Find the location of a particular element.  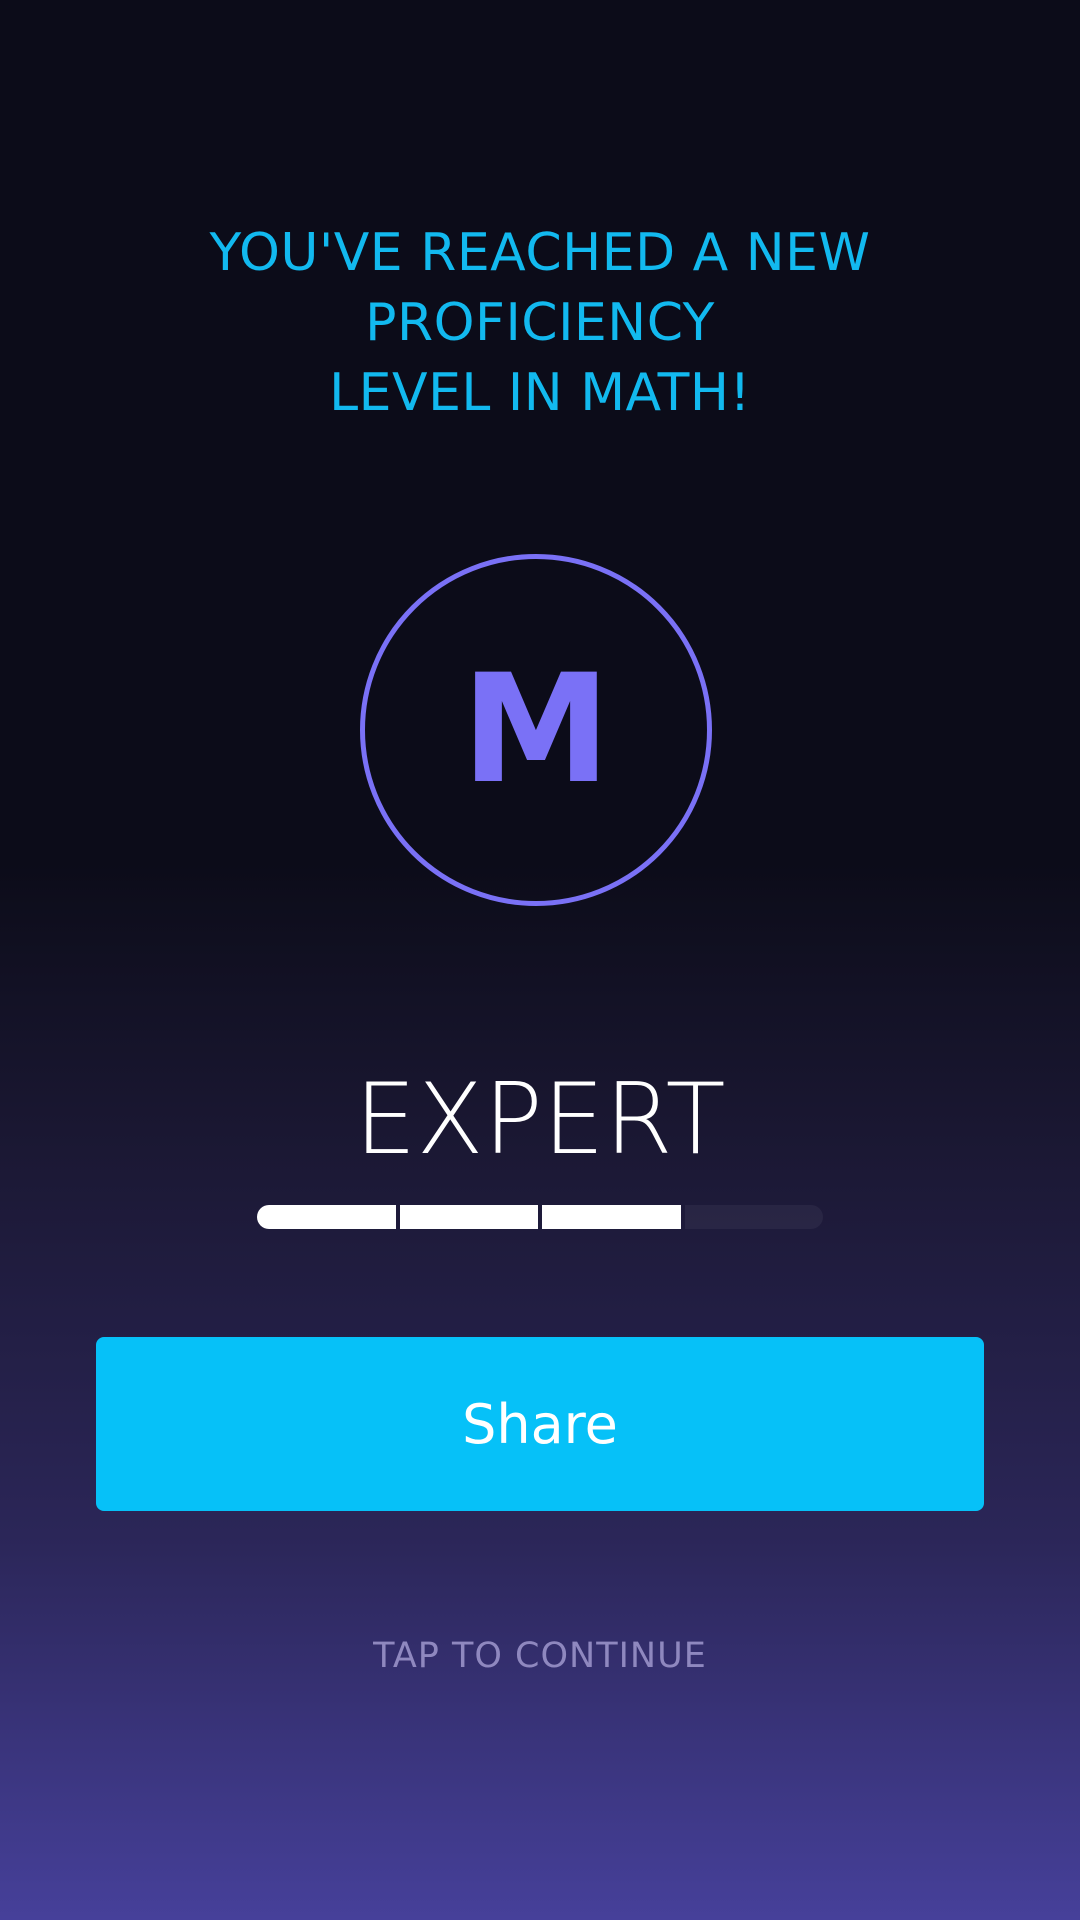

math-badge-icon: M is located at coordinates (536, 730).